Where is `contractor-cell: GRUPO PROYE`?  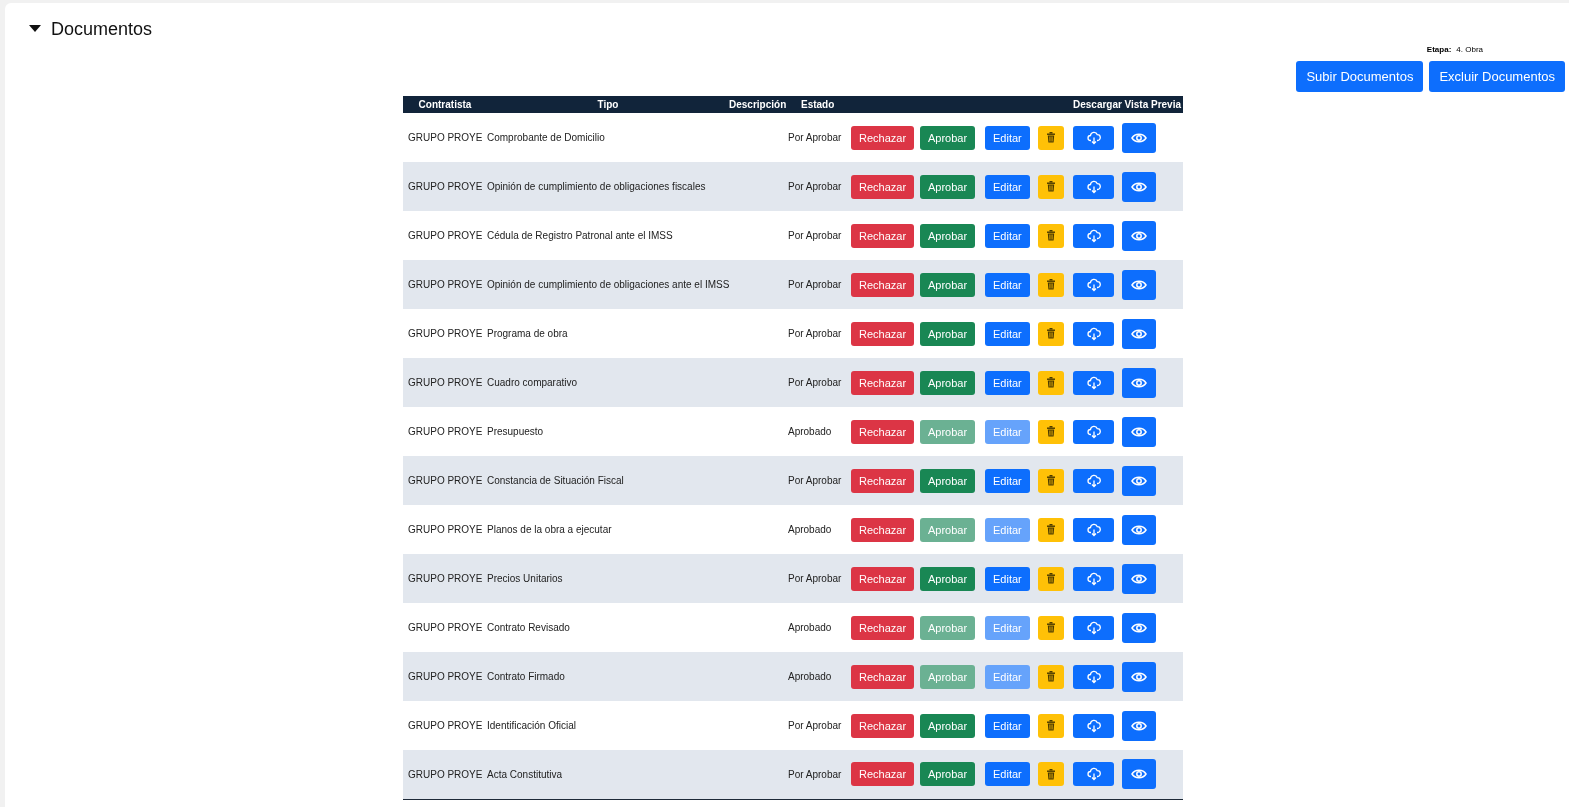 contractor-cell: GRUPO PROYE is located at coordinates (445, 235).